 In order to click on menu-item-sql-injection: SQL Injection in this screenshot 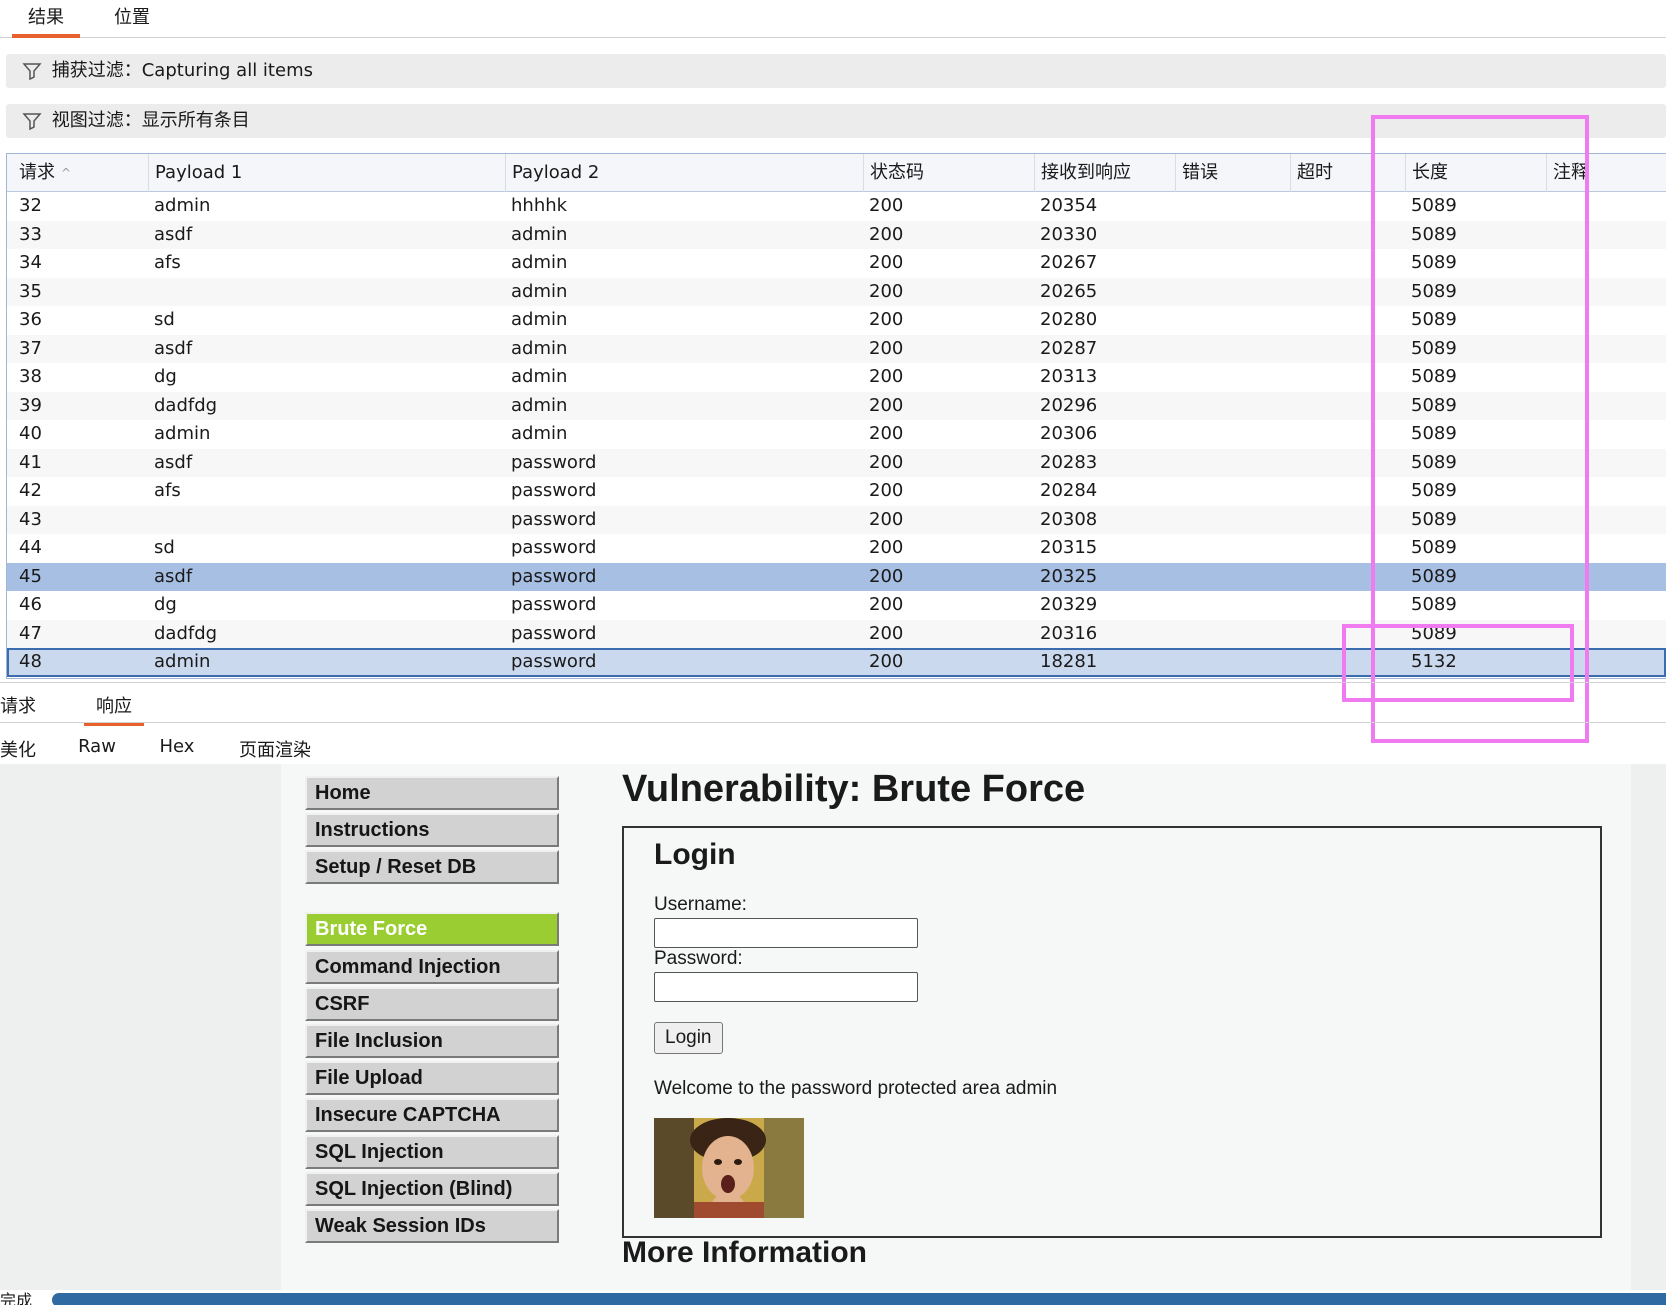, I will do `click(432, 1152)`.